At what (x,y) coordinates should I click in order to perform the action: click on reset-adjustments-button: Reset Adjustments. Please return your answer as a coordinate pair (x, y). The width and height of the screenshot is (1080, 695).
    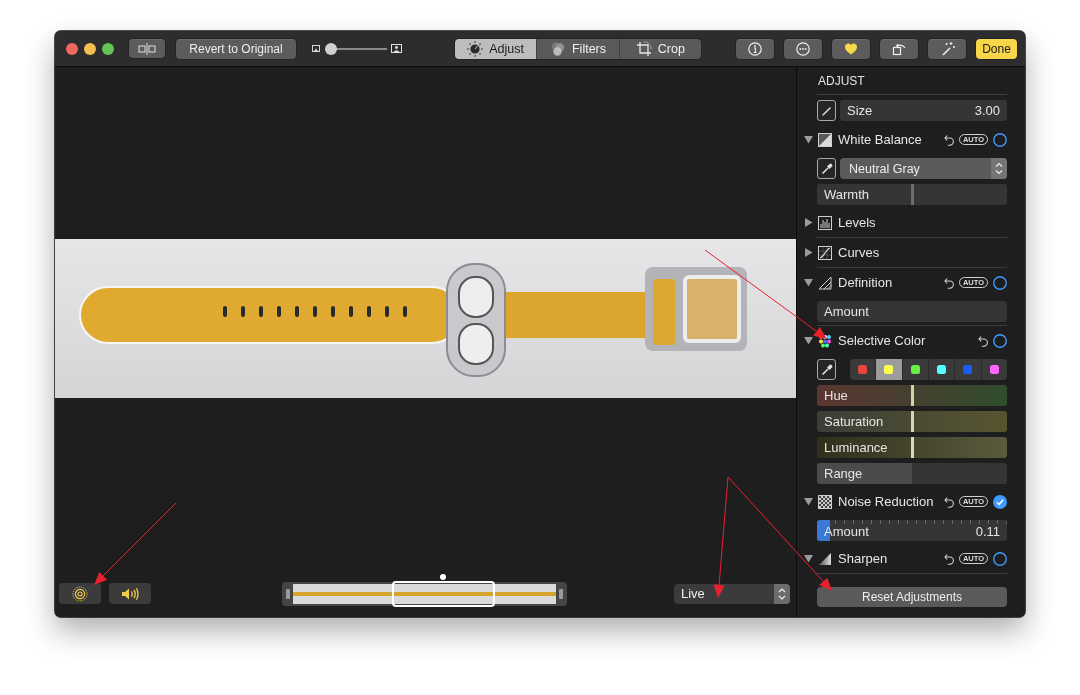
    Looking at the image, I should click on (912, 597).